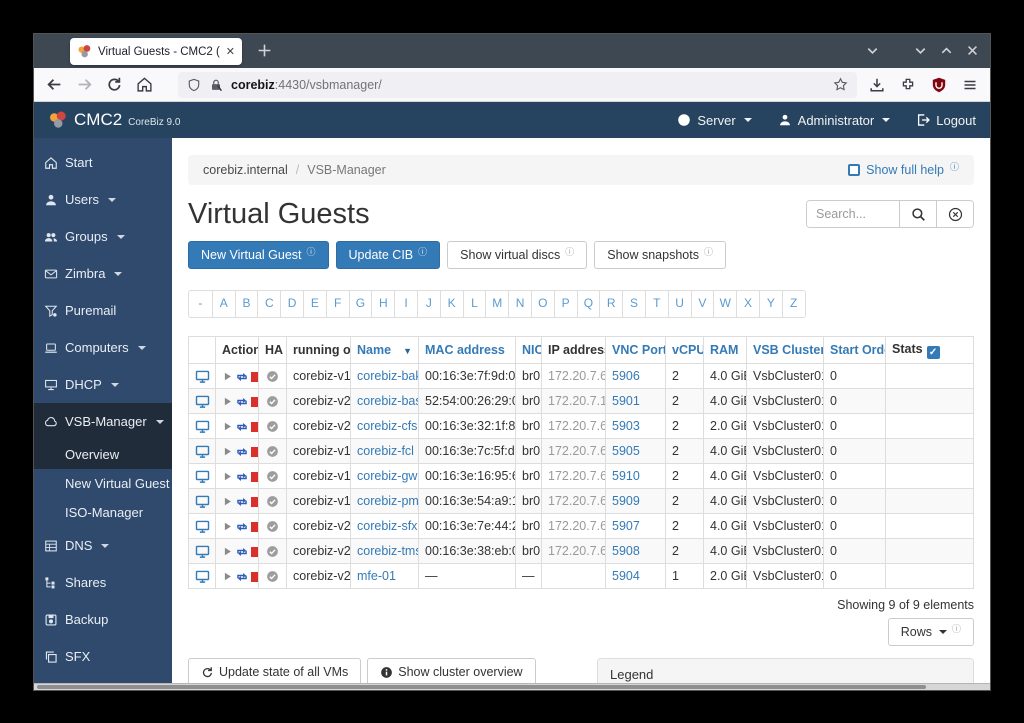  What do you see at coordinates (337, 304) in the screenshot?
I see `alphabet-filter-f: F` at bounding box center [337, 304].